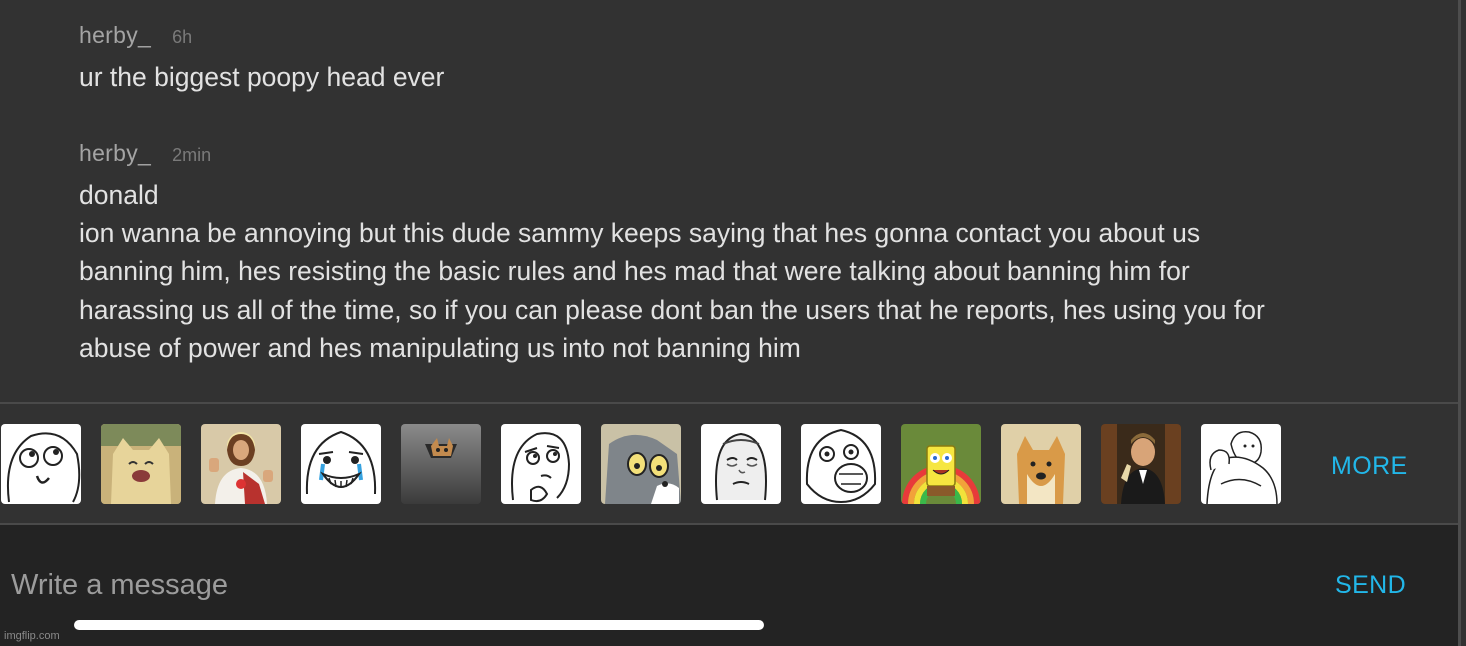  I want to click on message-text: ur the biggest poopy head ever, so click(261, 77).